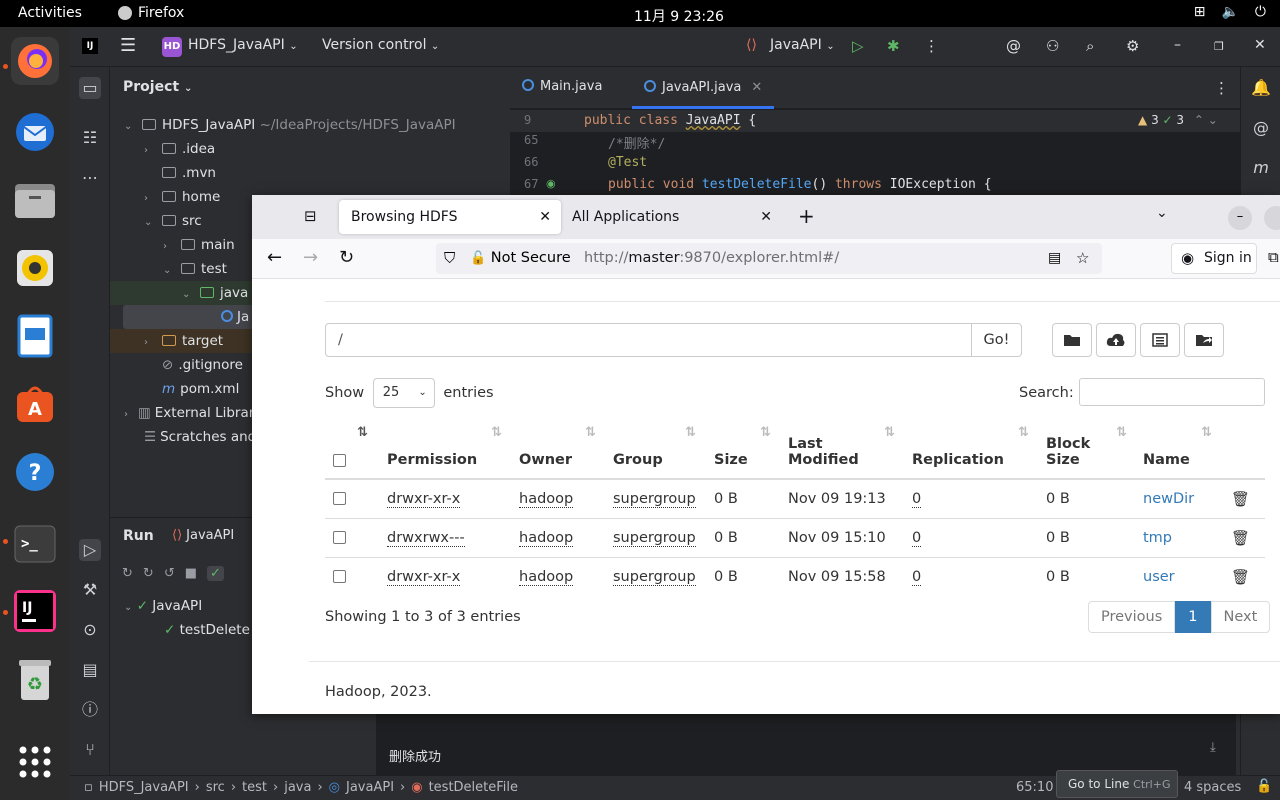  Describe the element at coordinates (1072, 340) in the screenshot. I see `create-directory-button` at that location.